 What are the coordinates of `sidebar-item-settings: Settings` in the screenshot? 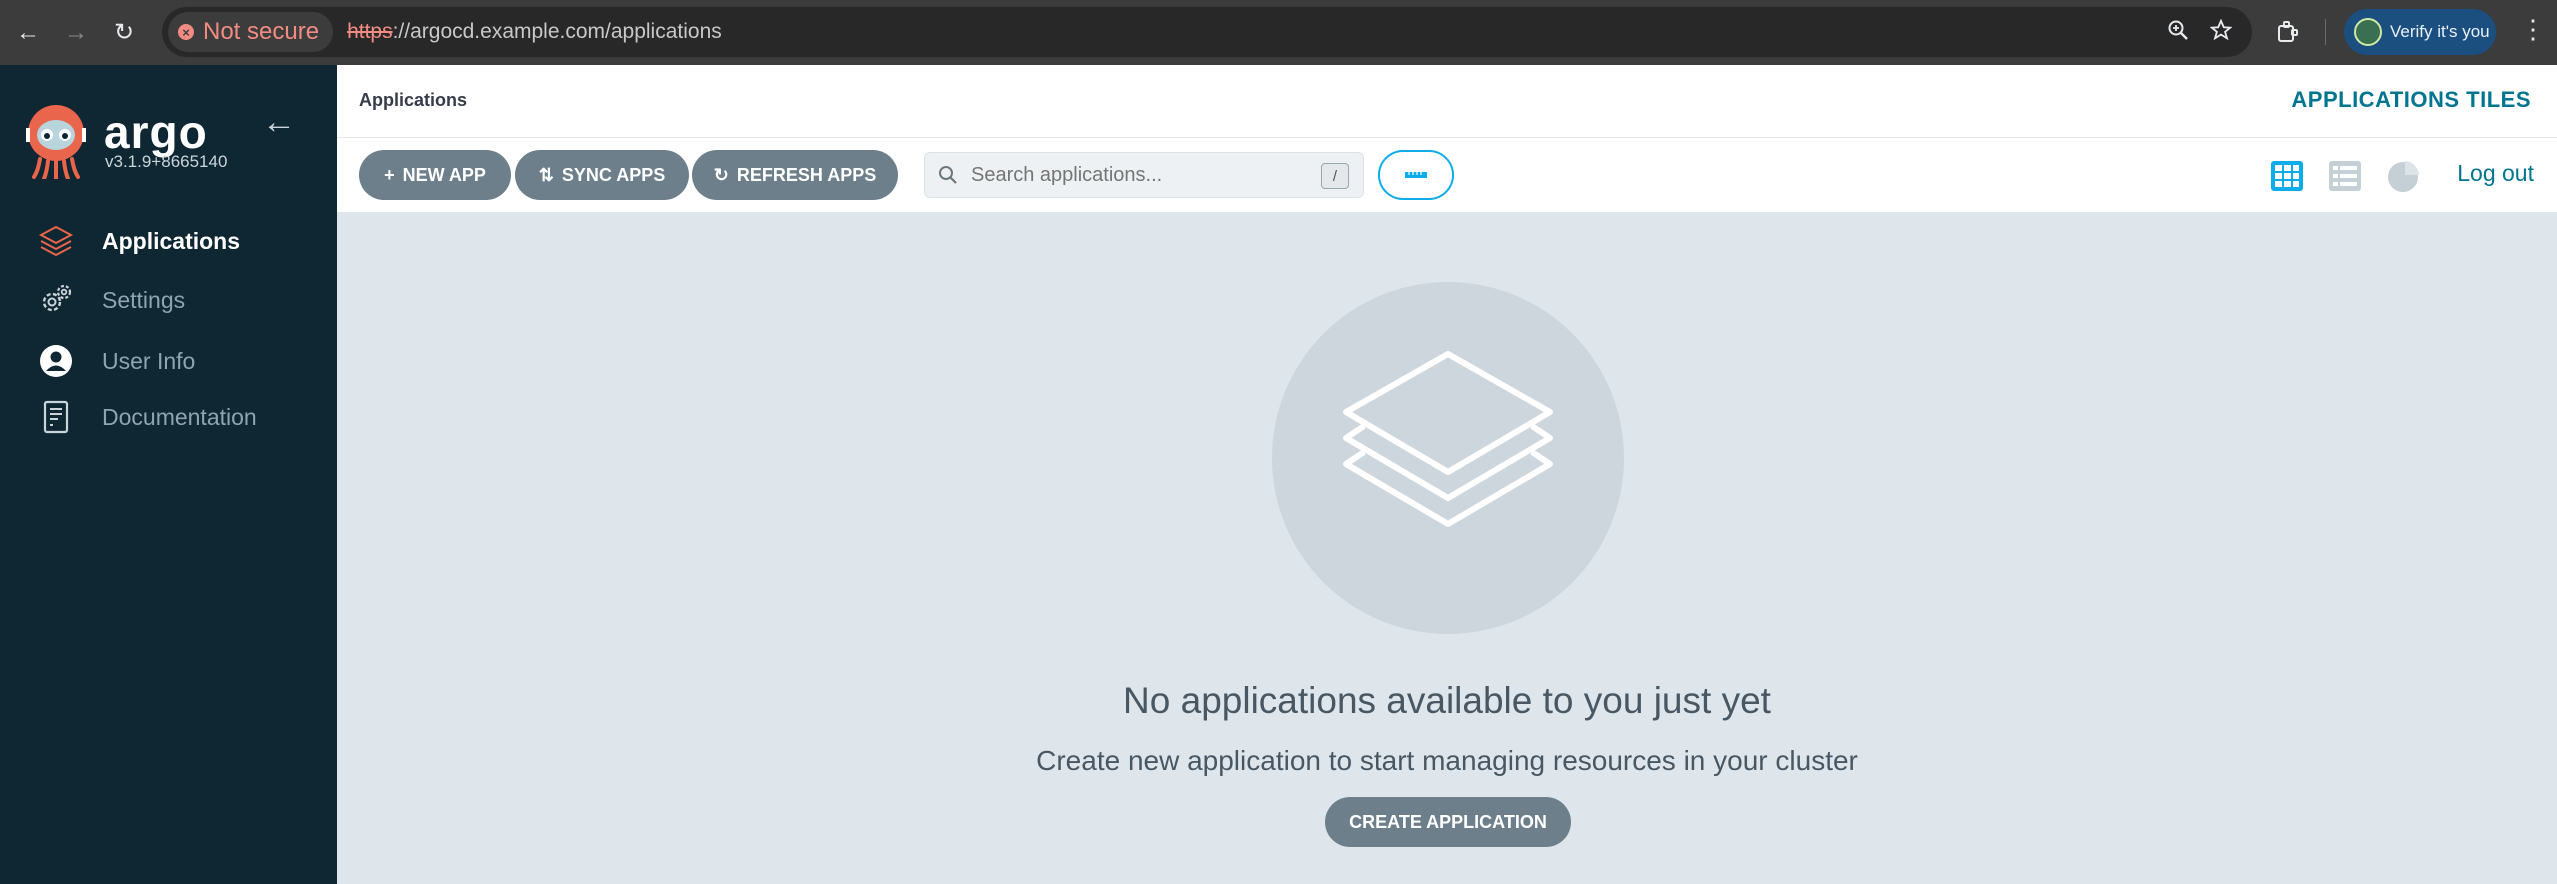 It's located at (111, 300).